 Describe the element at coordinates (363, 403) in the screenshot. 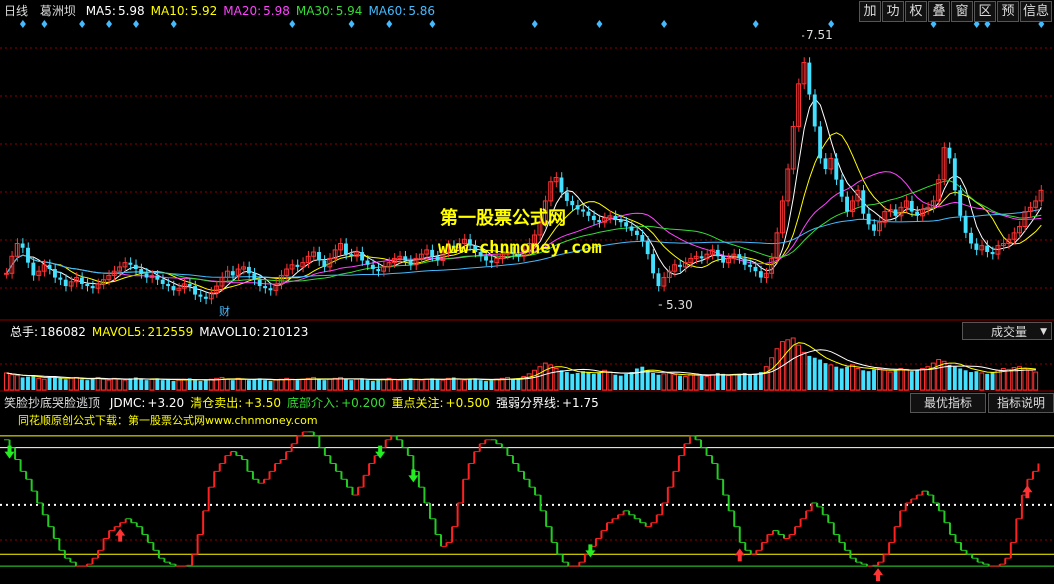

I see `indicator-param-value: +0.200` at that location.